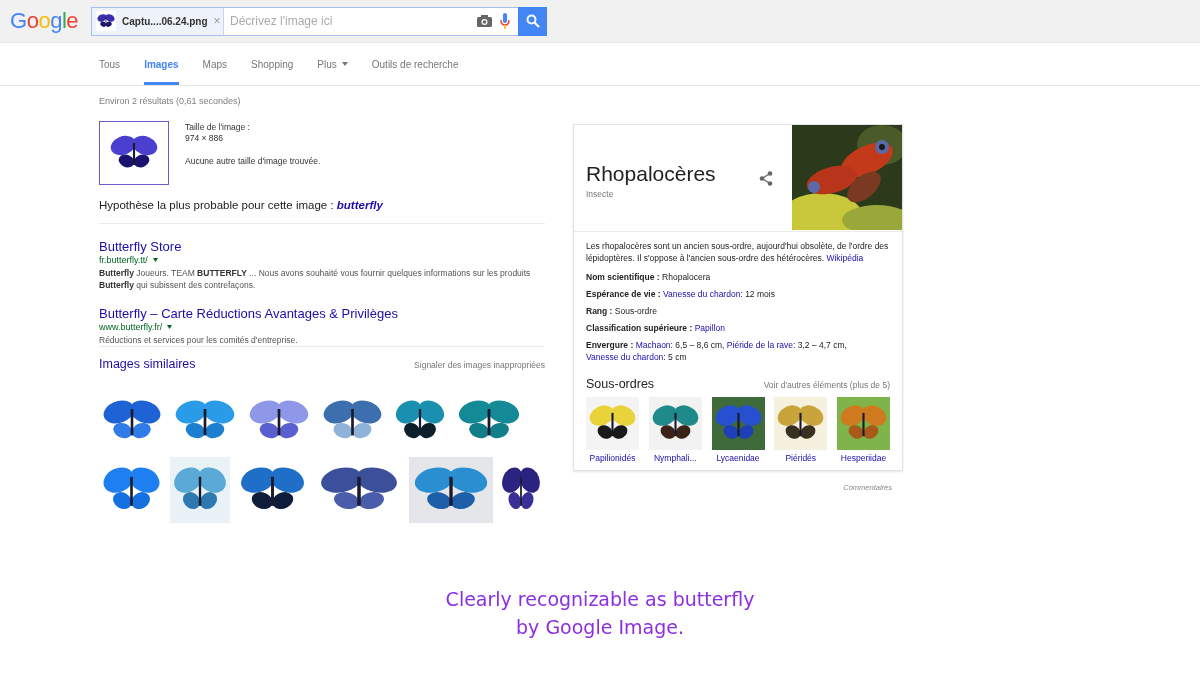  What do you see at coordinates (656, 329) in the screenshot?
I see `fact-line: Classification supérieure : Papillon` at bounding box center [656, 329].